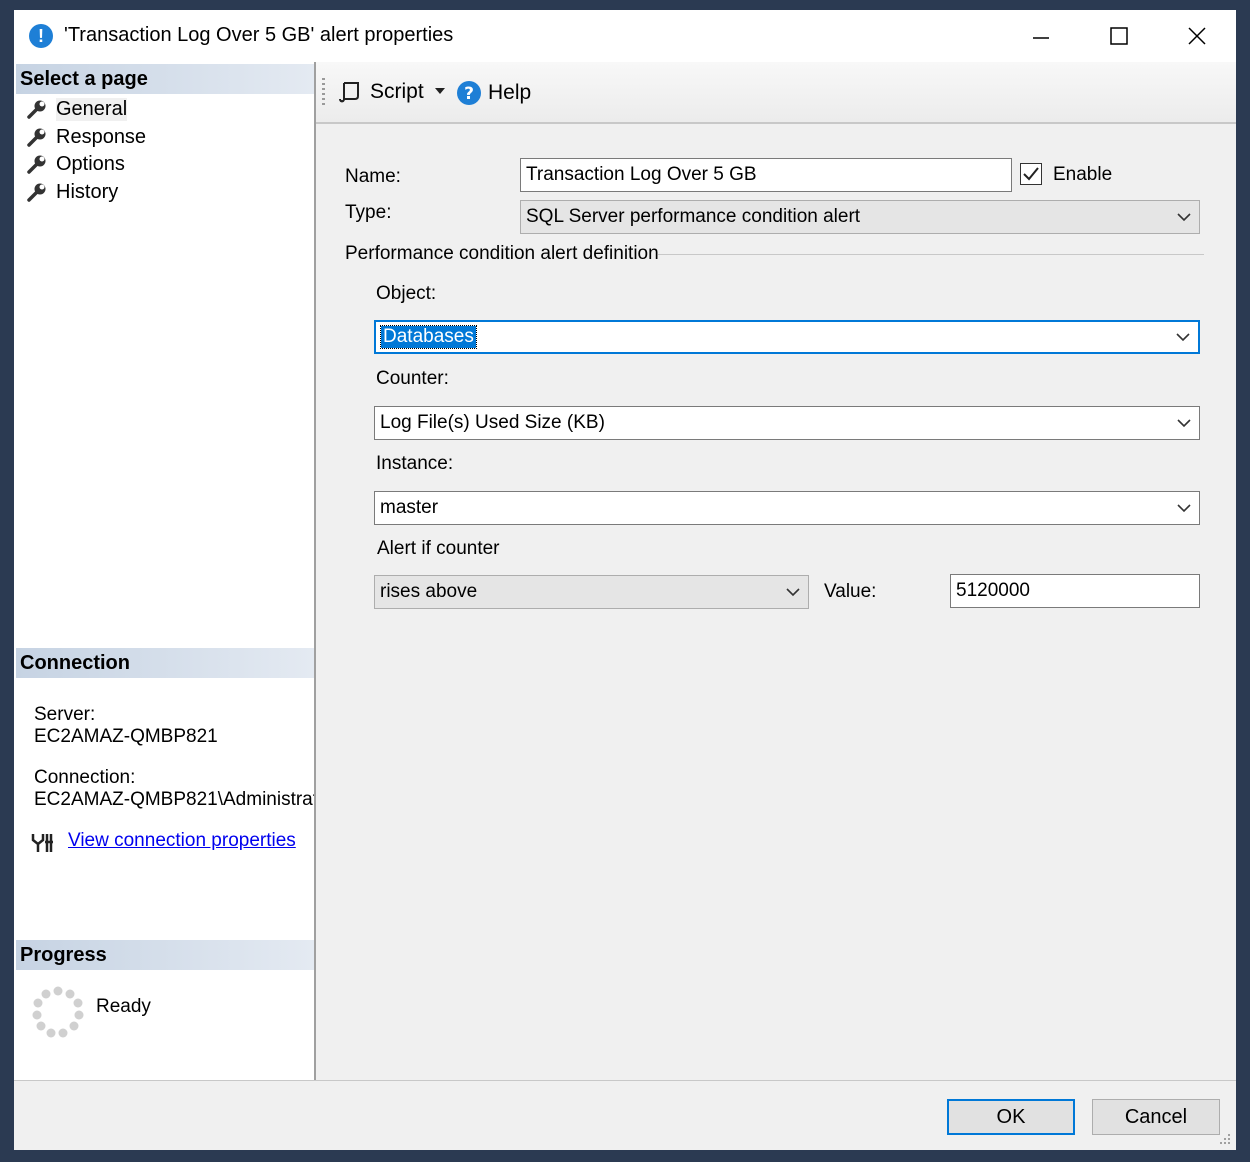  What do you see at coordinates (42, 843) in the screenshot?
I see `connection-properties-icon` at bounding box center [42, 843].